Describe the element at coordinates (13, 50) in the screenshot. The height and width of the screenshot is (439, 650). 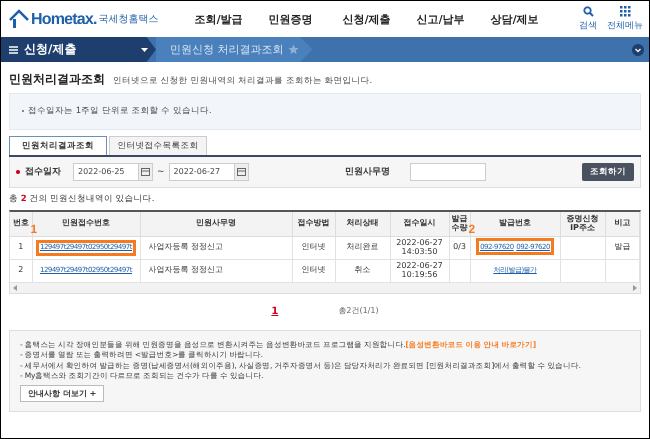
I see `menu-icon` at that location.